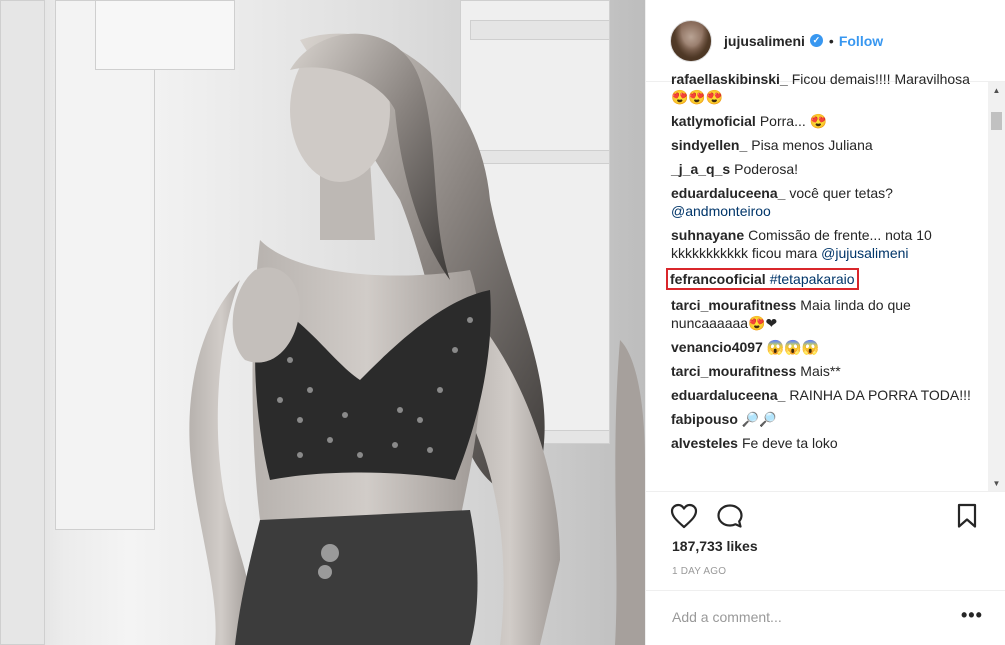  I want to click on comment-item-highlighted: fefrancooficial #tetapakaraio, so click(821, 279).